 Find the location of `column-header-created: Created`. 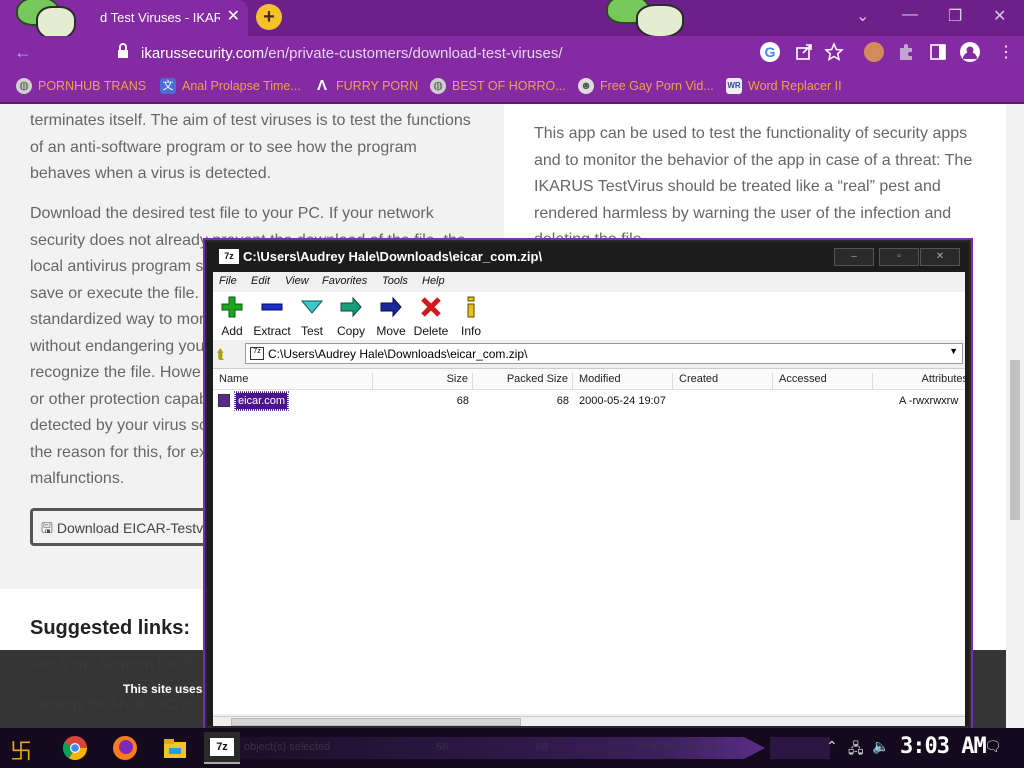

column-header-created: Created is located at coordinates (723, 381).